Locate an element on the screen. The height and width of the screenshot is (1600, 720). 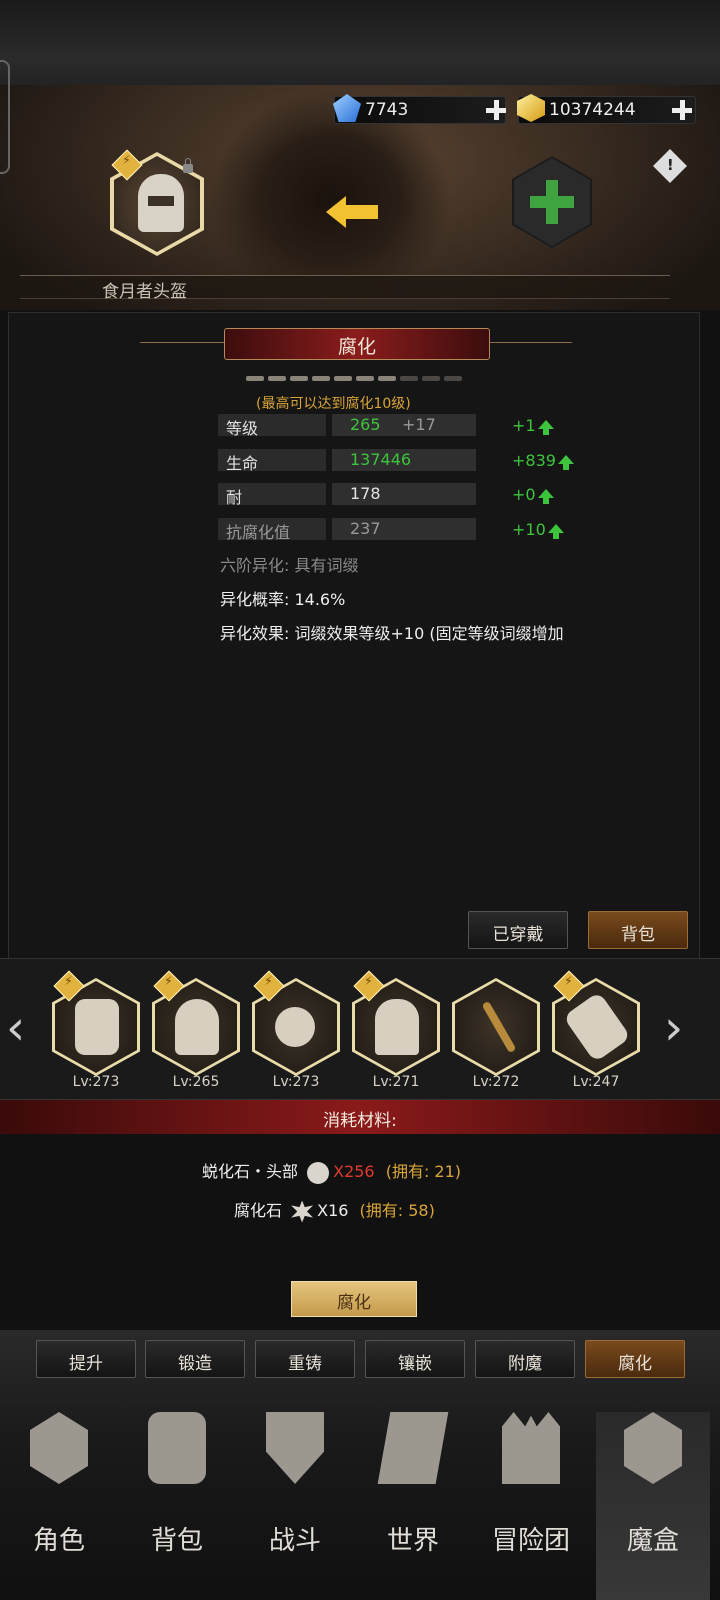
material-name: 蜕化石・头部 is located at coordinates (250, 1171).